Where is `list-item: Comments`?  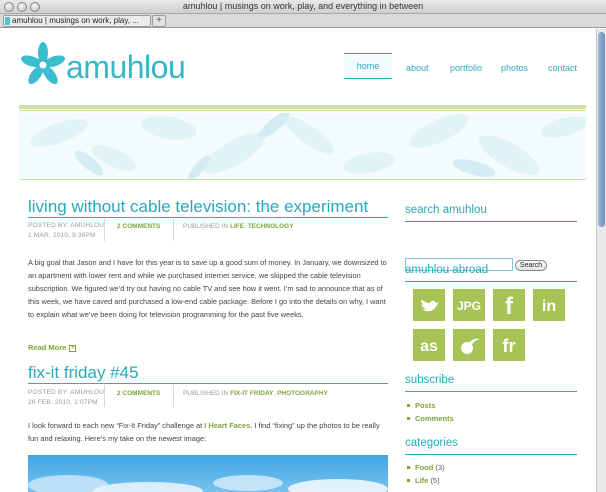 list-item: Comments is located at coordinates (429, 418).